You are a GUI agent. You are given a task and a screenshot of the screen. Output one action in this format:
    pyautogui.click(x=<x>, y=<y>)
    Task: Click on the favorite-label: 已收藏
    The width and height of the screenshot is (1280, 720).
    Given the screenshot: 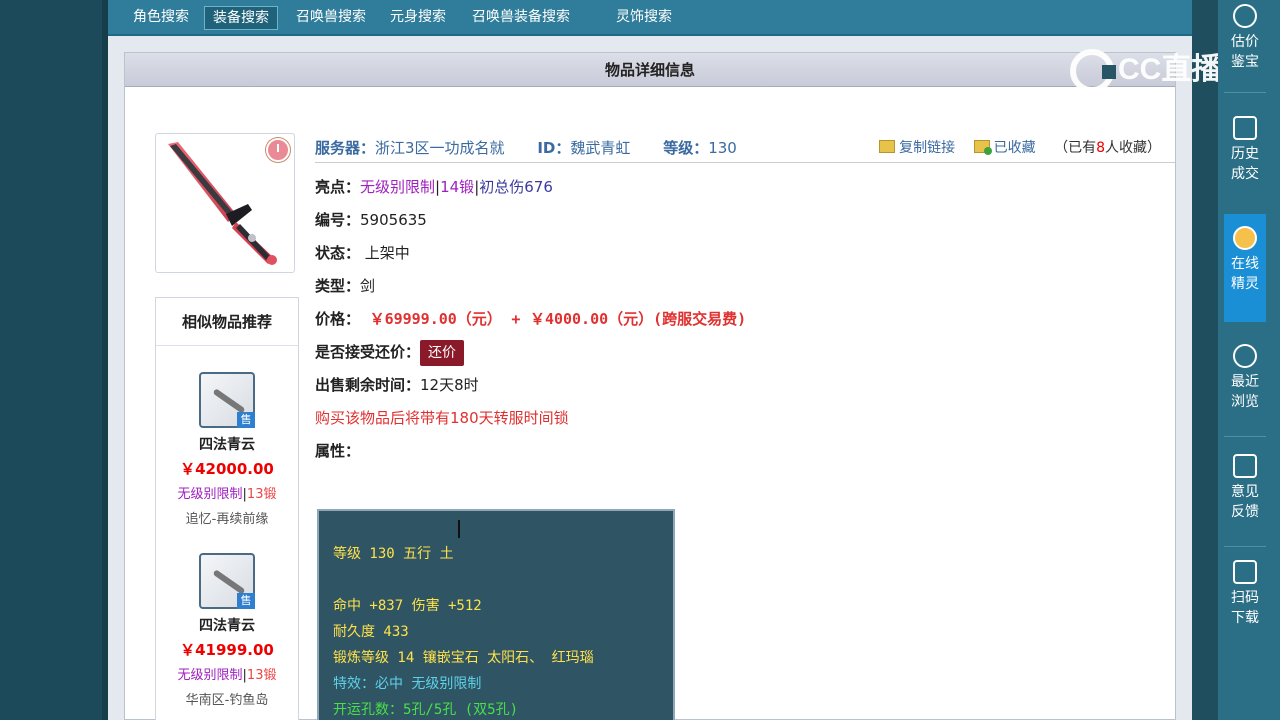 What is the action you would take?
    pyautogui.click(x=1014, y=148)
    